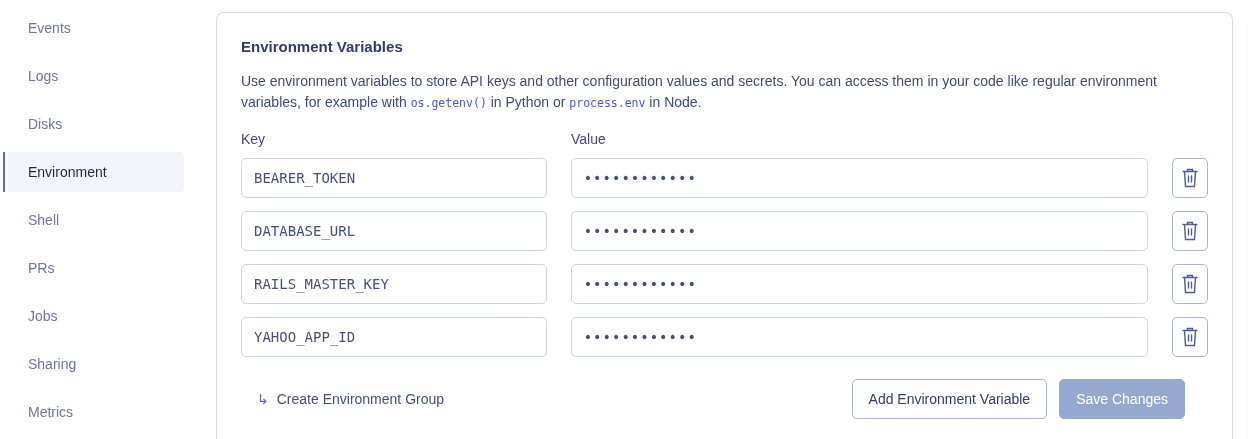 Image resolution: width=1253 pixels, height=439 pixels. What do you see at coordinates (394, 178) in the screenshot?
I see `key-input: BEARER_TOKEN` at bounding box center [394, 178].